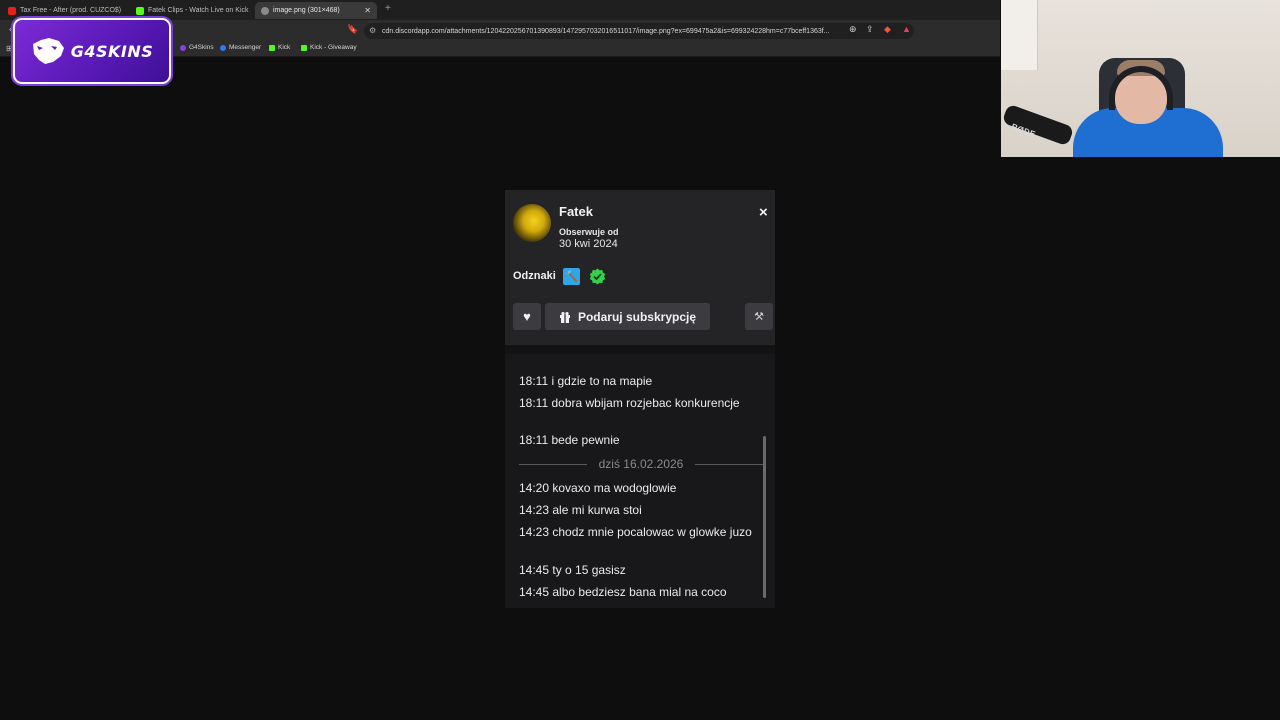 The height and width of the screenshot is (720, 1280). Describe the element at coordinates (585, 440) in the screenshot. I see `message-text: bede pewnie` at that location.